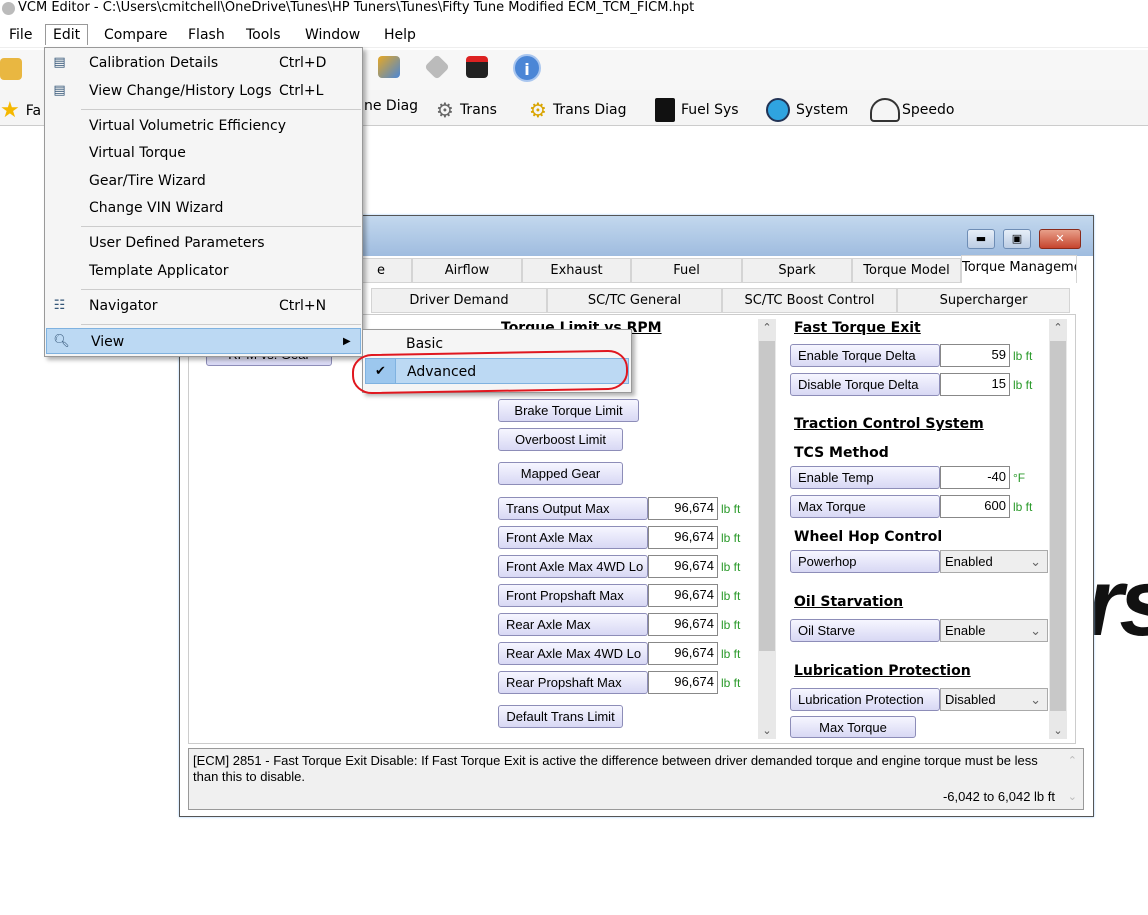 This screenshot has width=1148, height=915. Describe the element at coordinates (477, 67) in the screenshot. I see `write-chip-icon` at that location.